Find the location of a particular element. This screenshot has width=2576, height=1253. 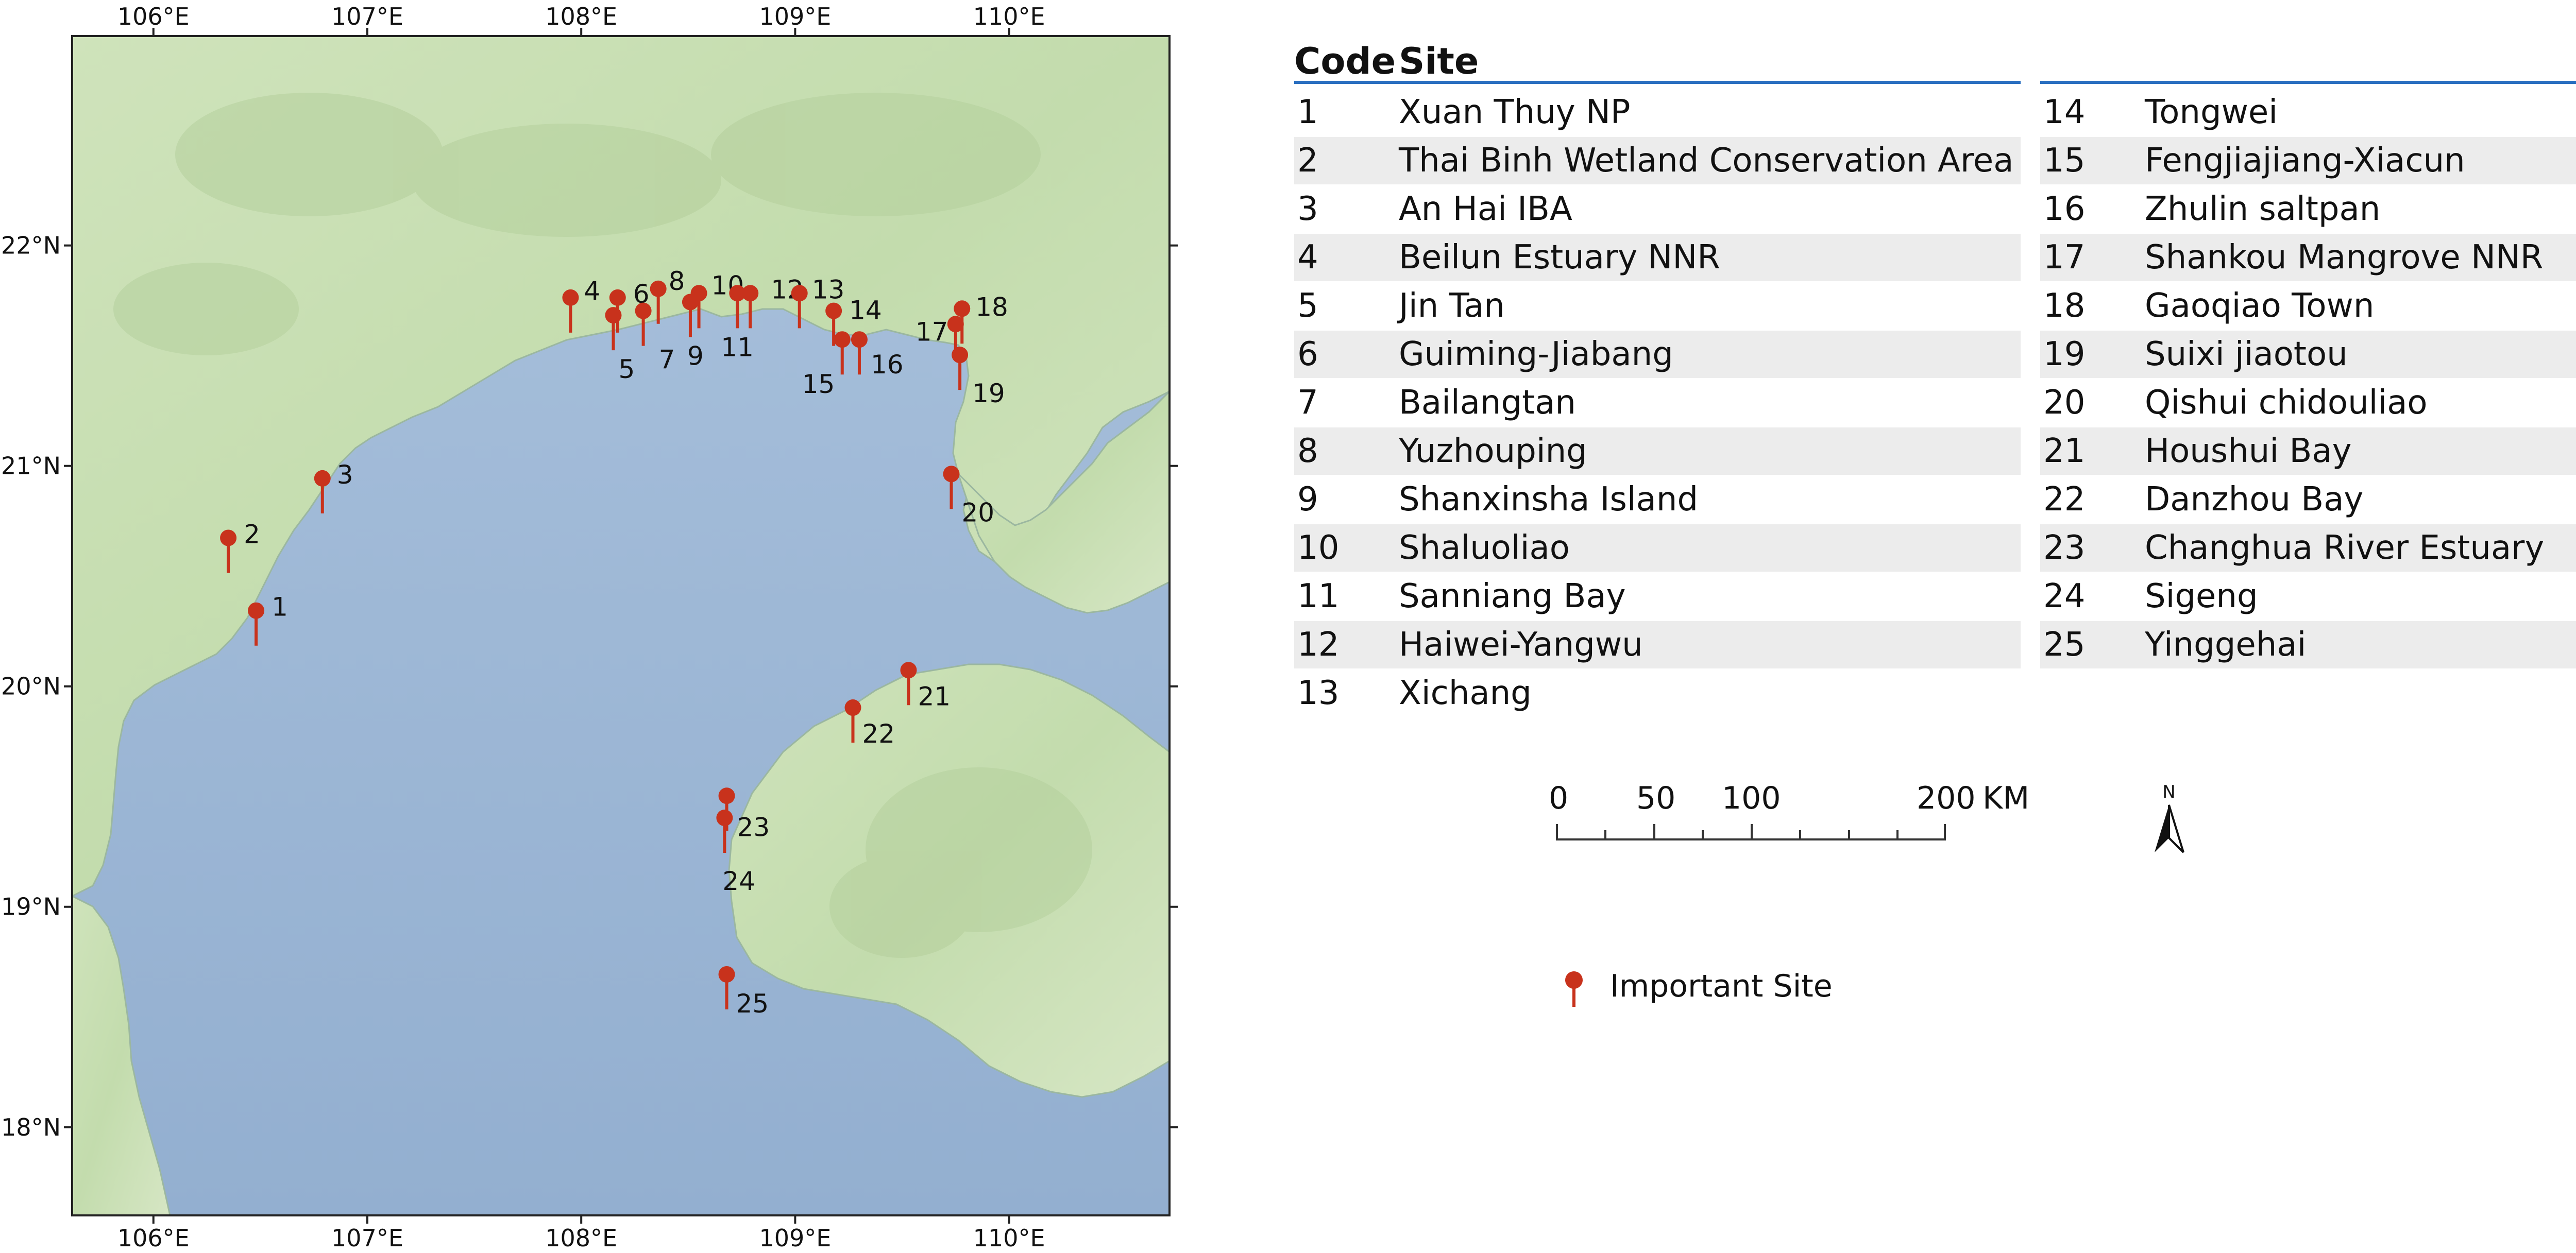

row-site: Sigeng is located at coordinates (2201, 596).